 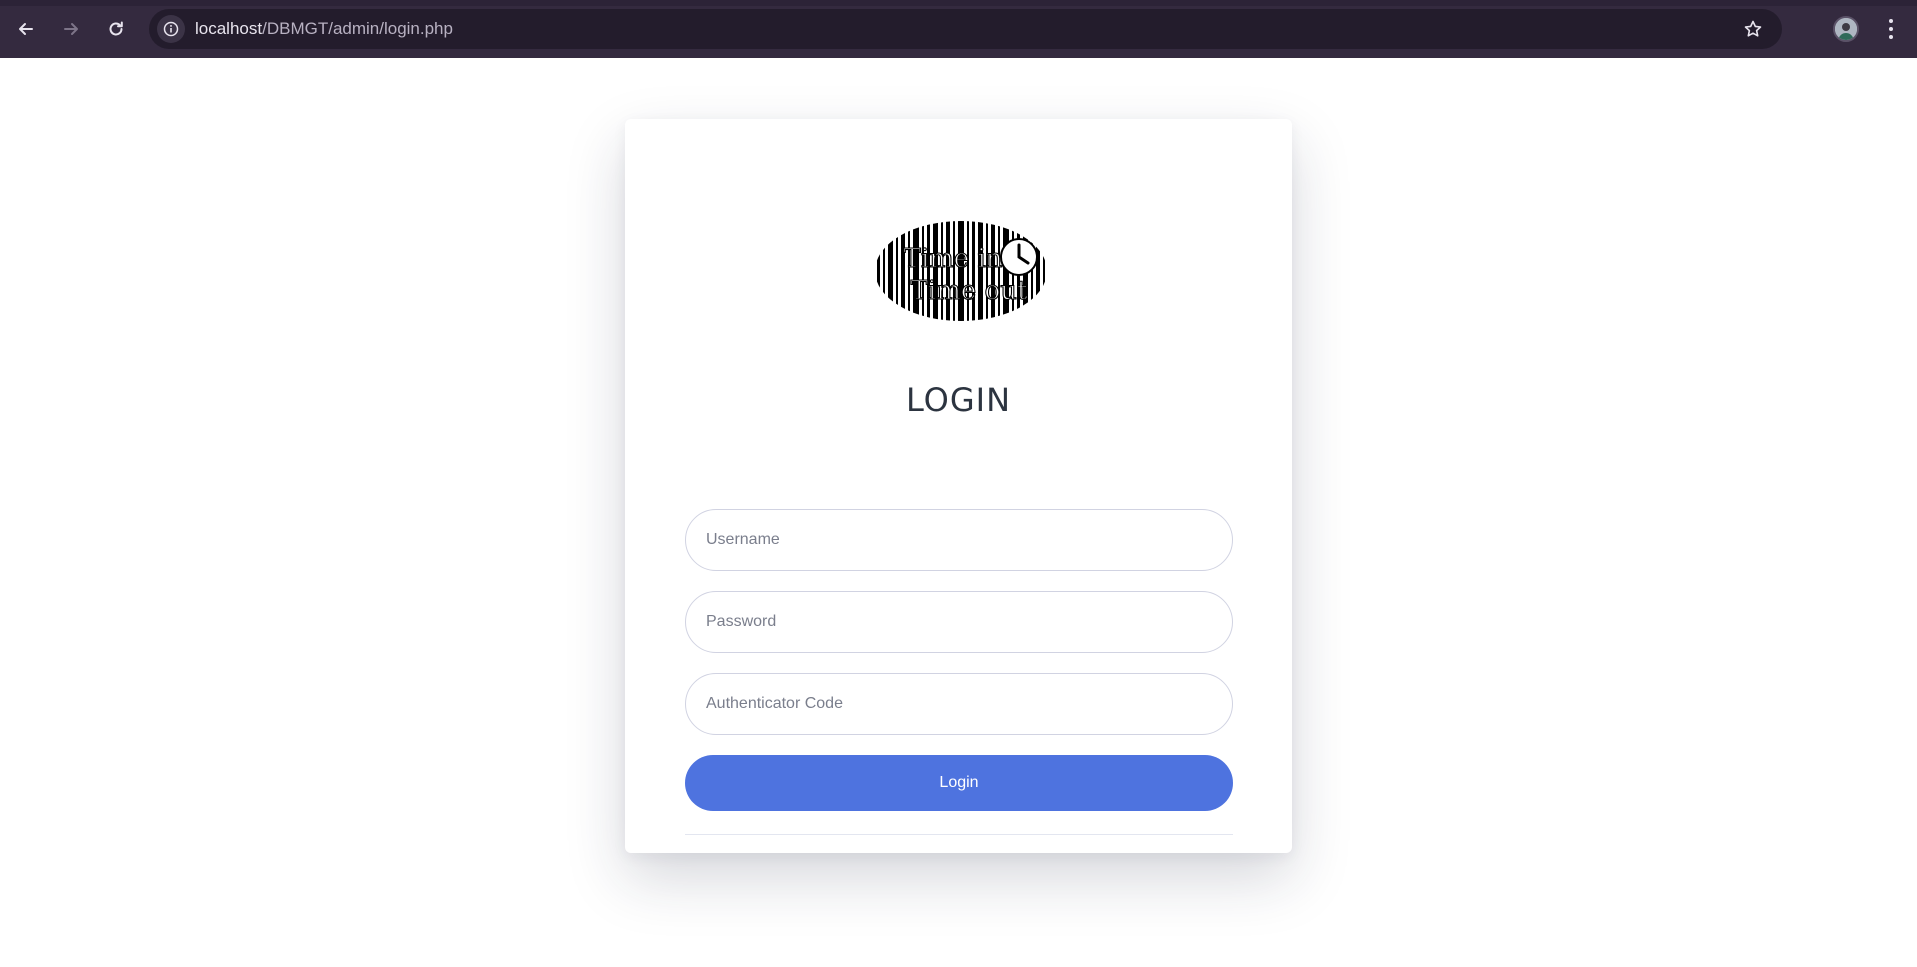 I want to click on url-text: localhost/DBMGT/admin/login.php, so click(x=324, y=29).